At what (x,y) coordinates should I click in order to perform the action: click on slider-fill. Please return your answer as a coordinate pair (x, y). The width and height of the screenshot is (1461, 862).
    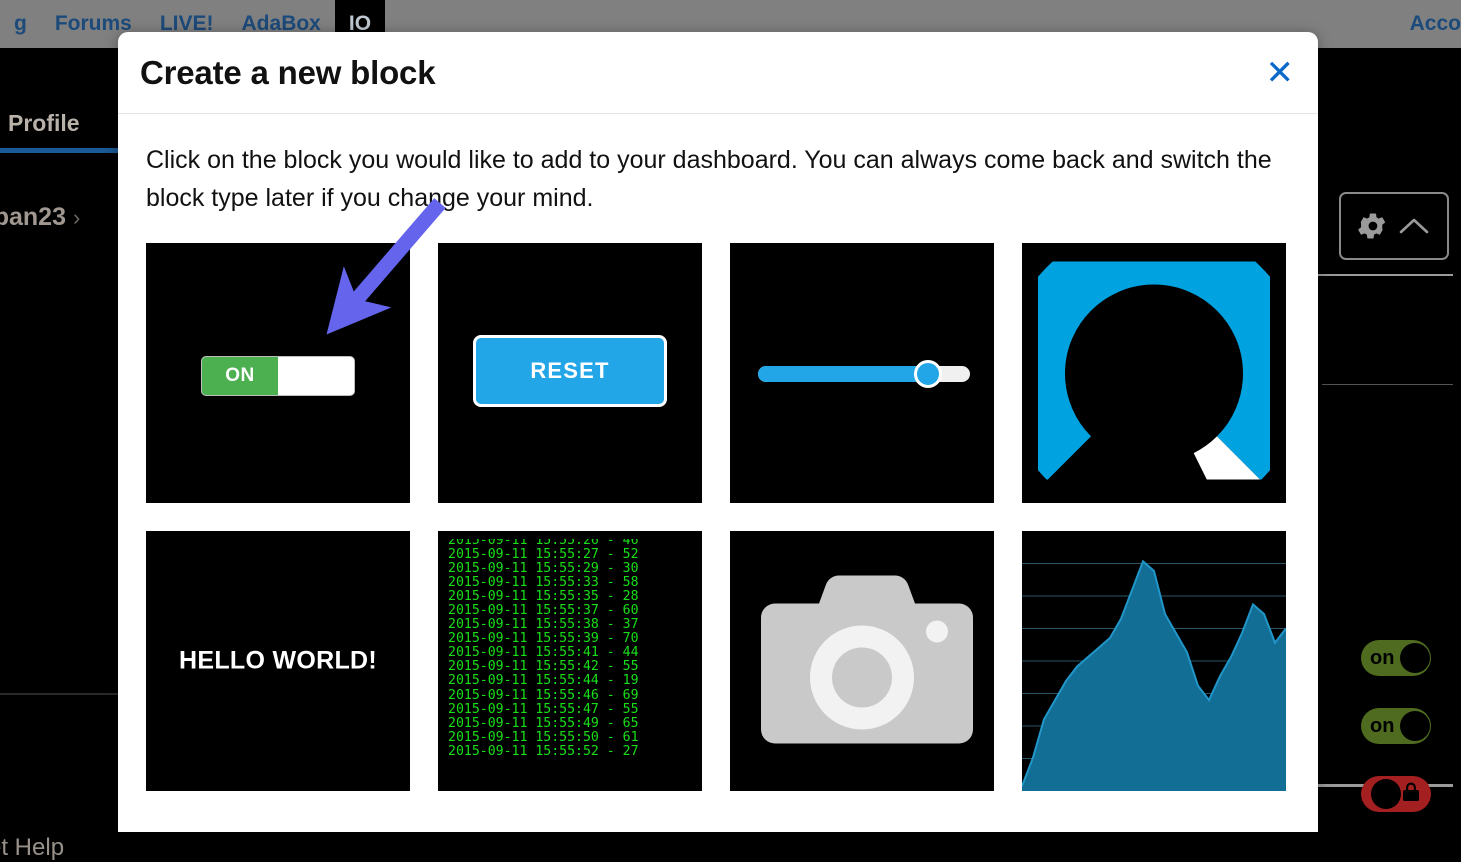
    Looking at the image, I should click on (843, 374).